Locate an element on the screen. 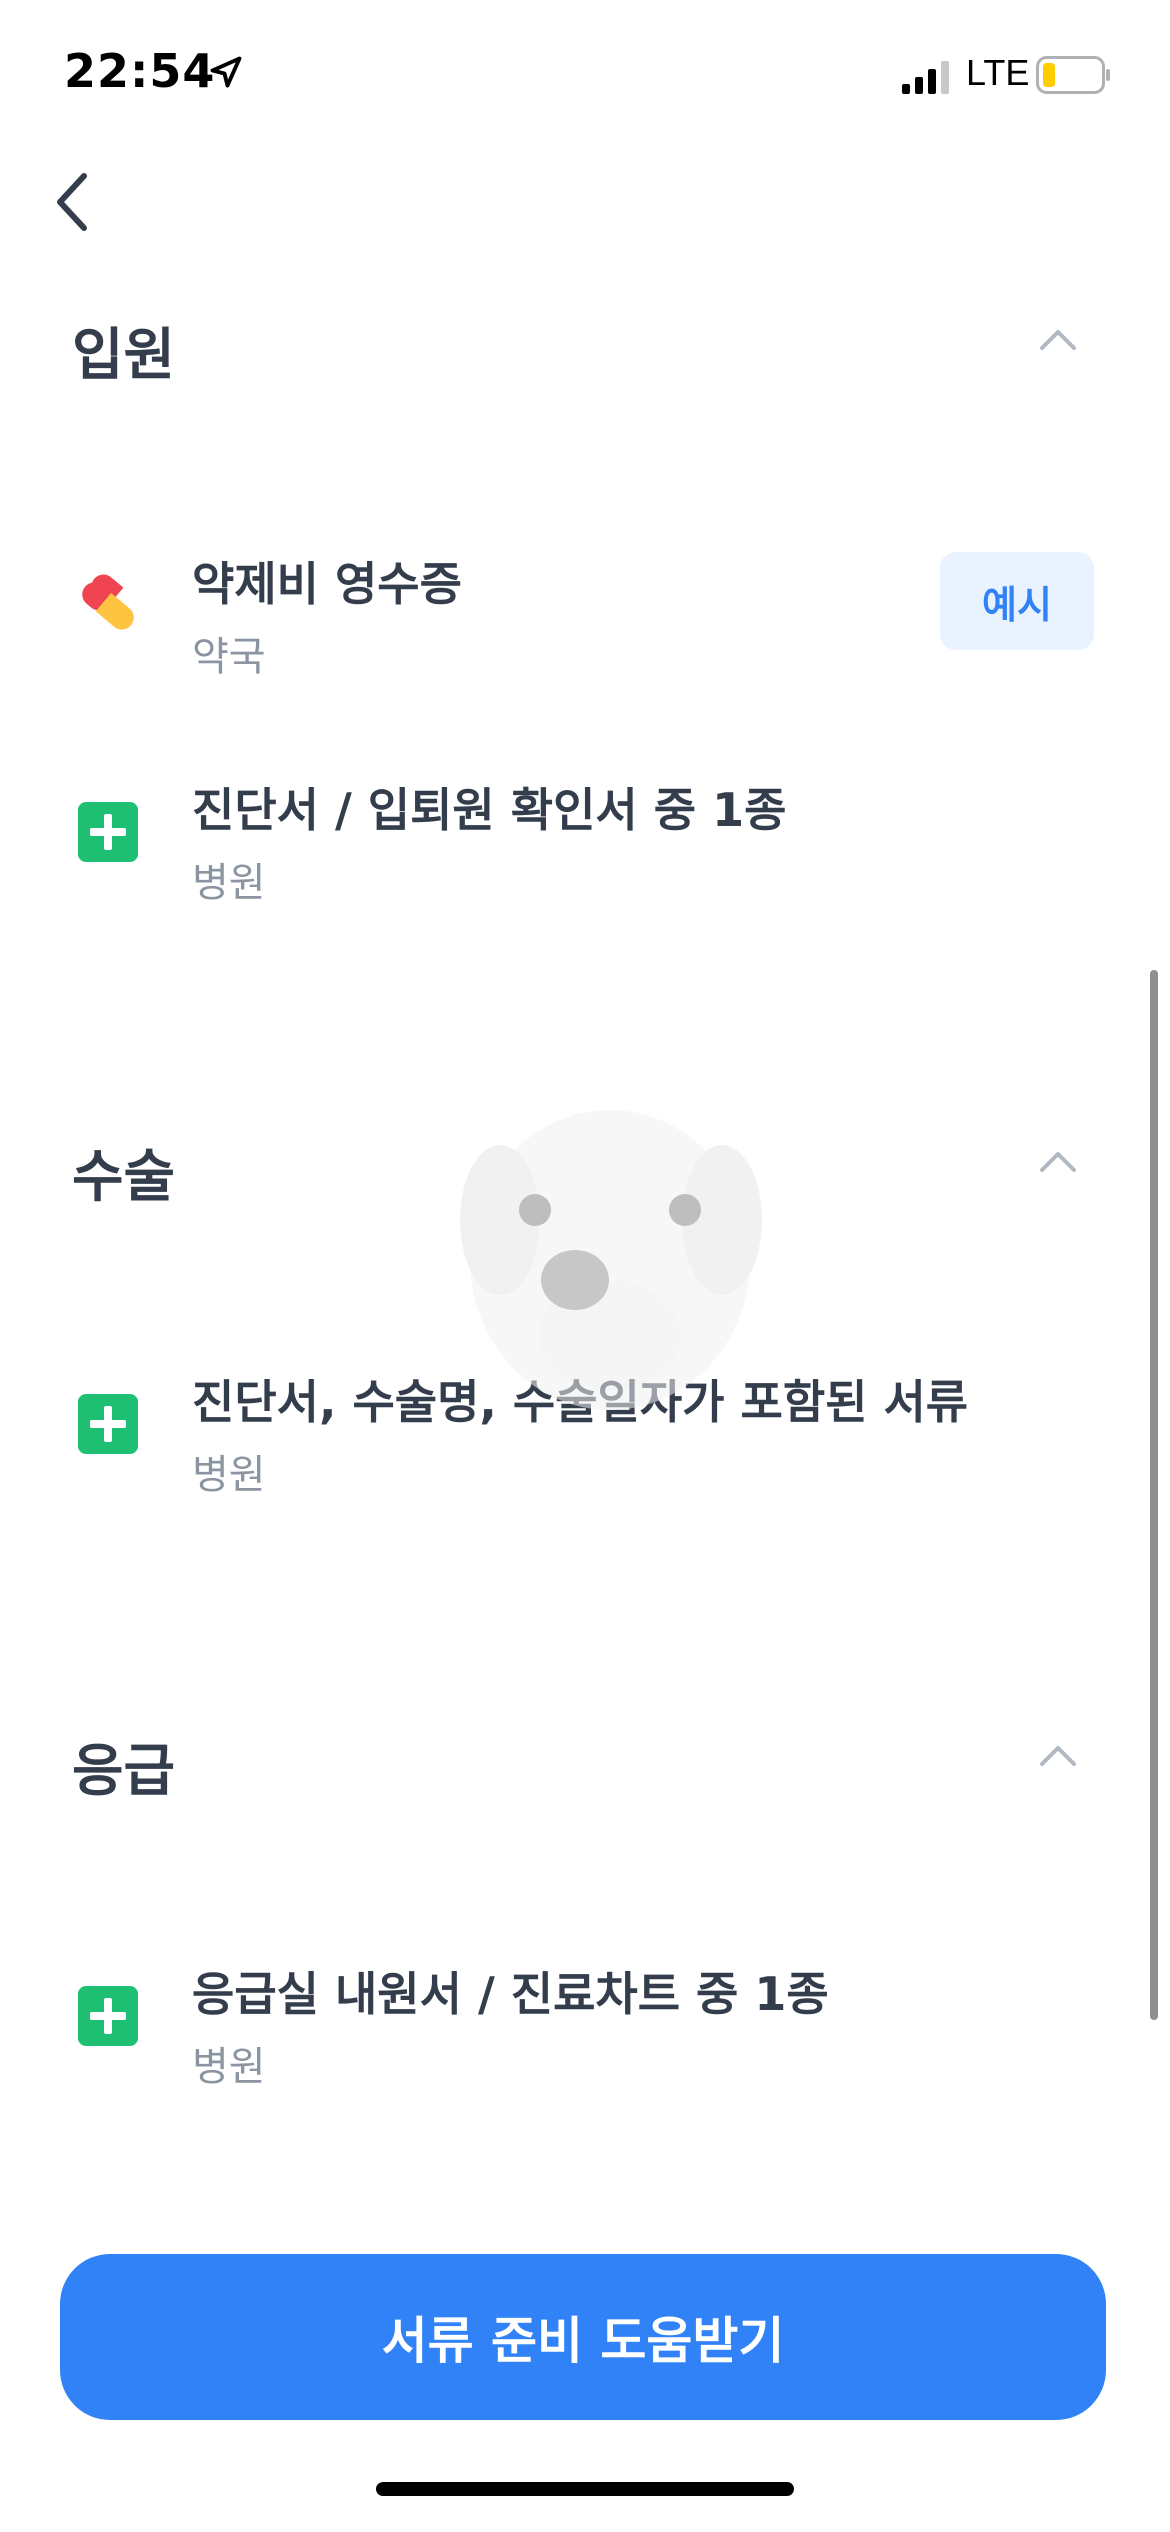  section-header-admission: 입원 is located at coordinates (585, 340).